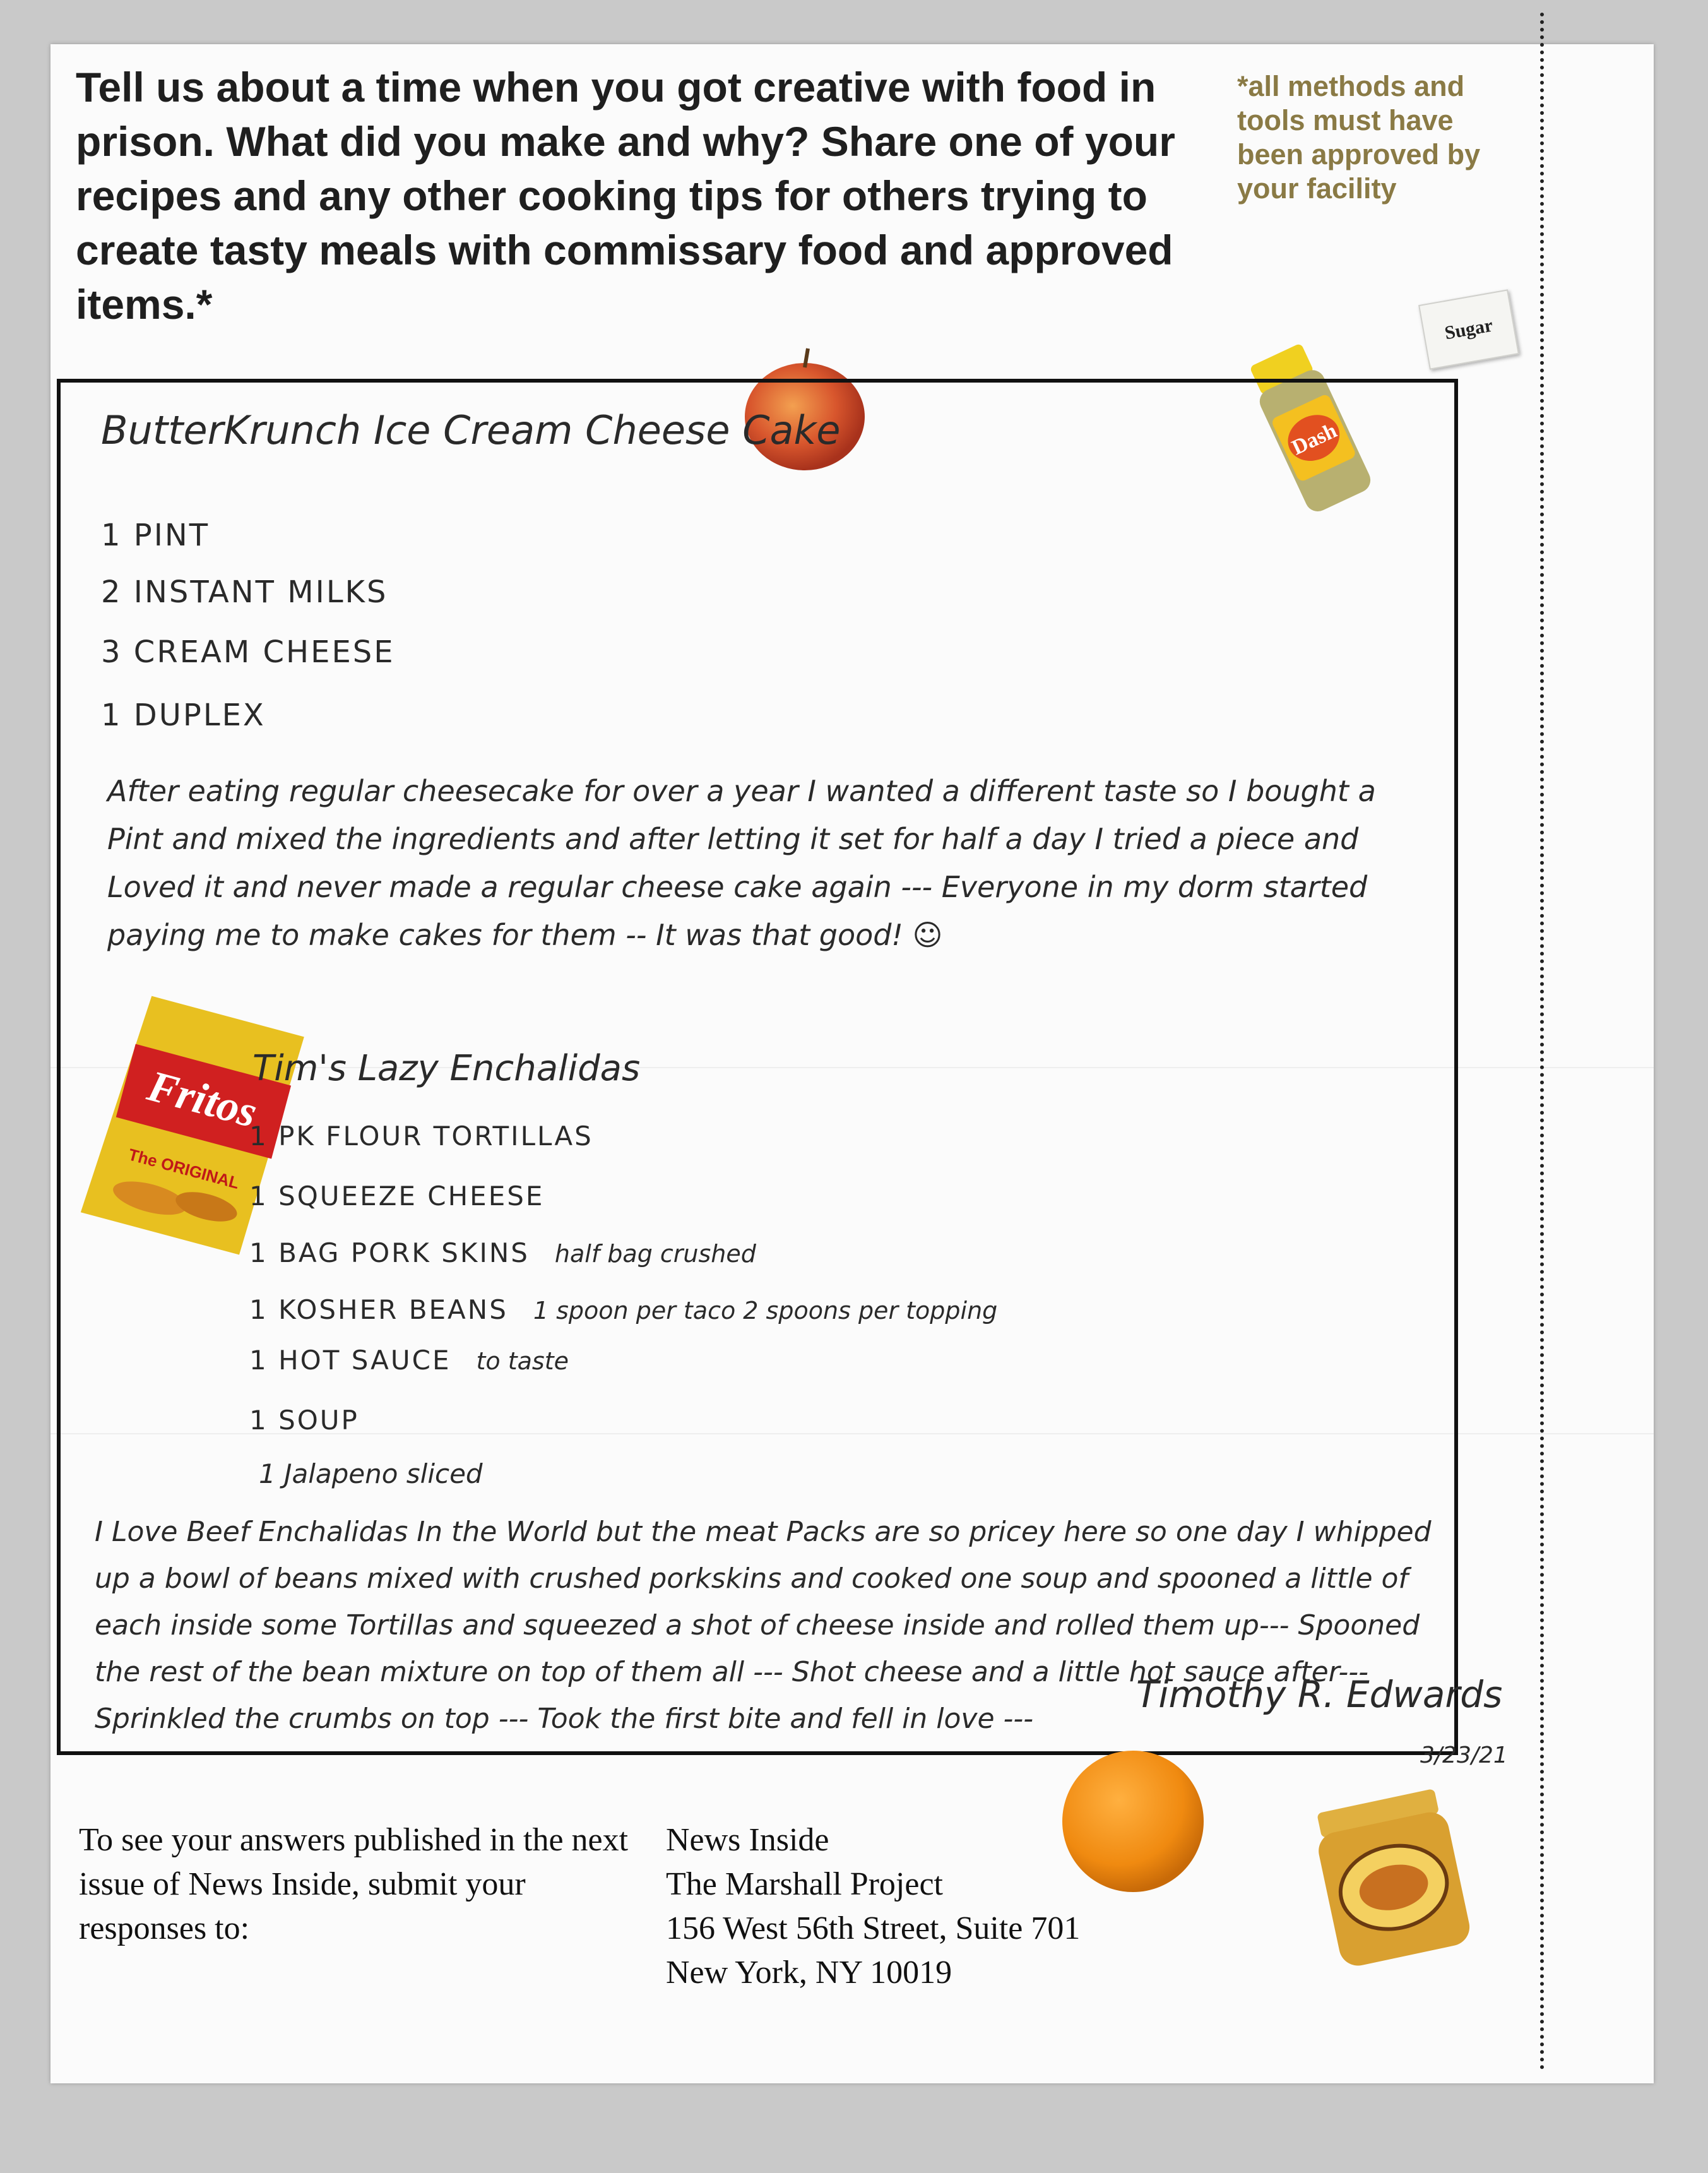  Describe the element at coordinates (522, 1361) in the screenshot. I see `recipe2-item-note: to taste` at that location.